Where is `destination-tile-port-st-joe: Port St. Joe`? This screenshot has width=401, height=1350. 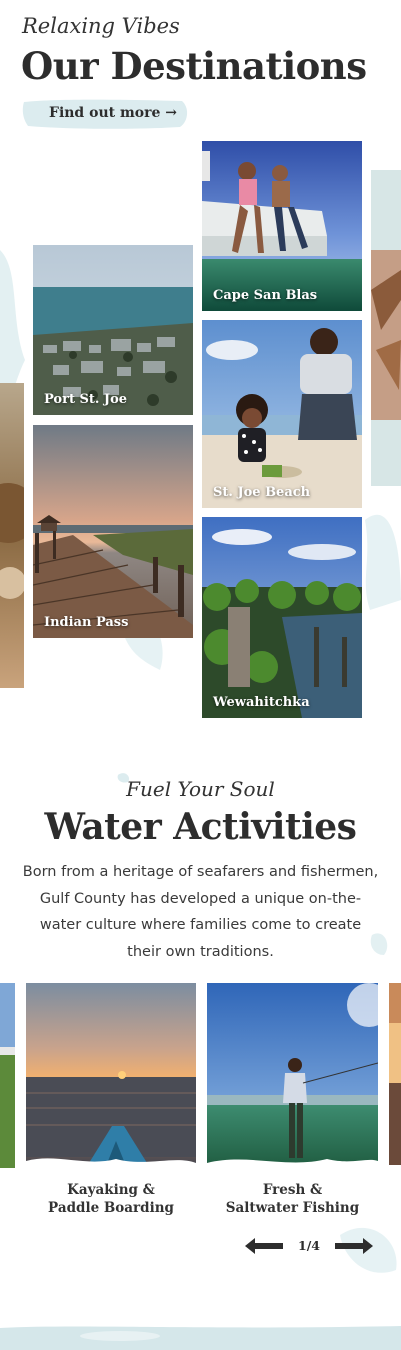
destination-tile-port-st-joe: Port St. Joe is located at coordinates (113, 330).